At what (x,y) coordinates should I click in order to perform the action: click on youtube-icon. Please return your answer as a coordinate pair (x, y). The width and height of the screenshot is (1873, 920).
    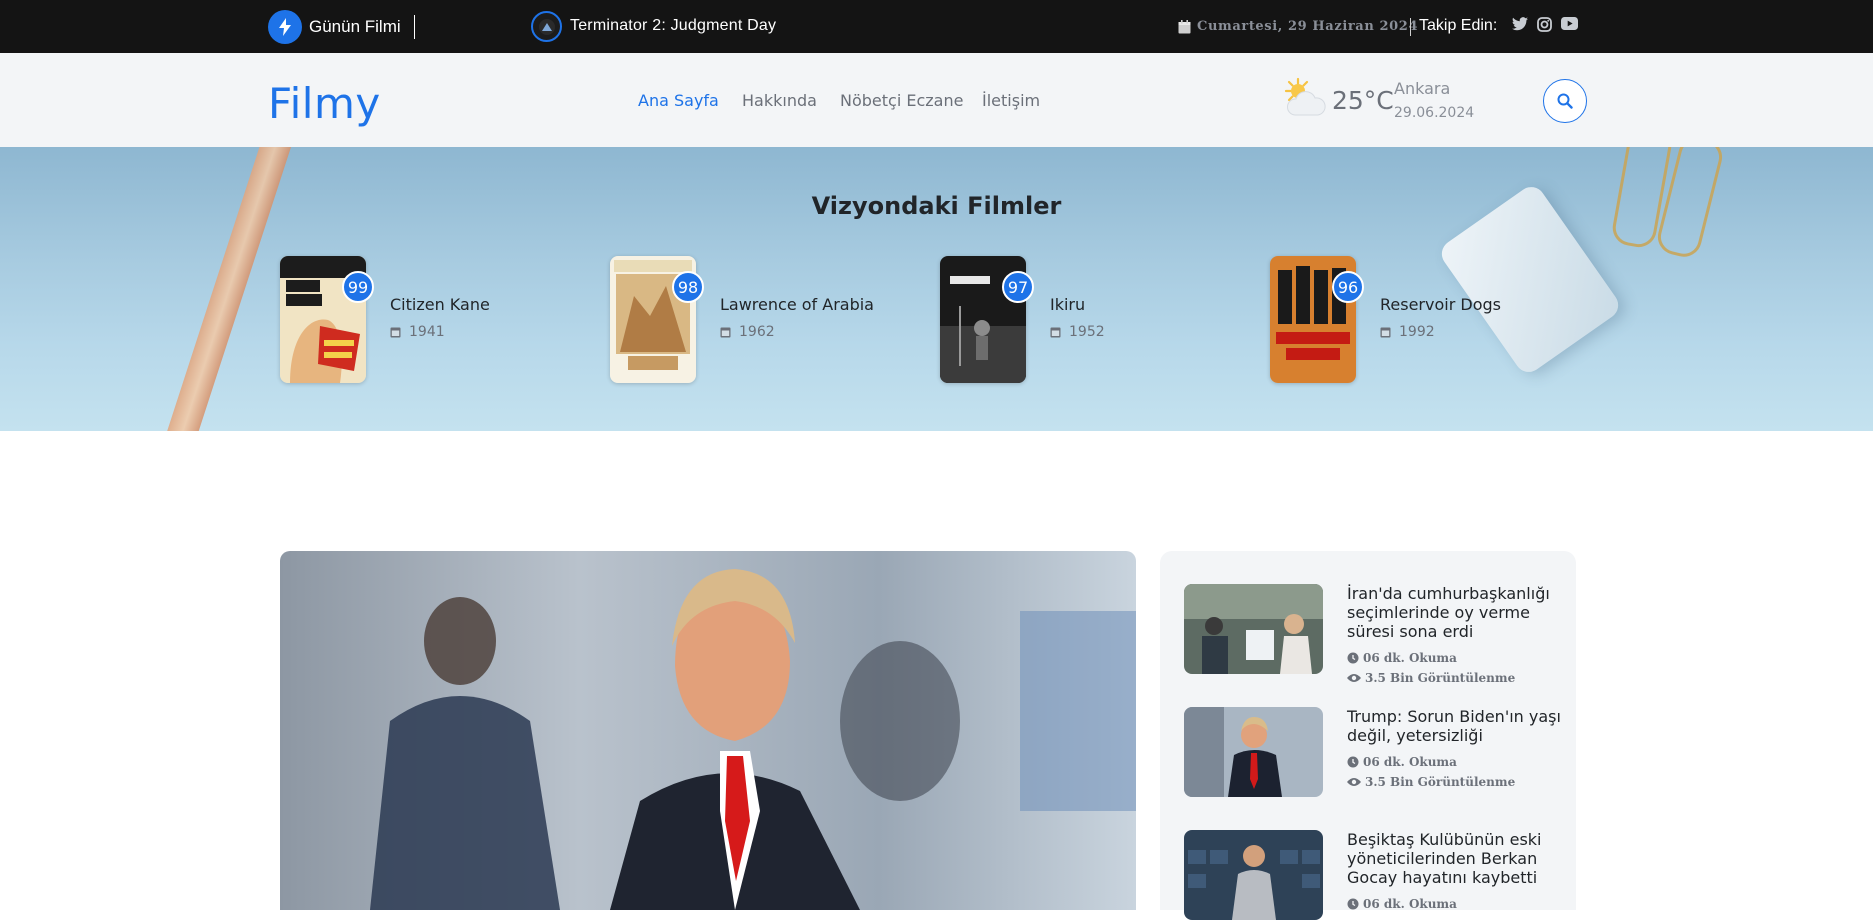
    Looking at the image, I should click on (1569, 26).